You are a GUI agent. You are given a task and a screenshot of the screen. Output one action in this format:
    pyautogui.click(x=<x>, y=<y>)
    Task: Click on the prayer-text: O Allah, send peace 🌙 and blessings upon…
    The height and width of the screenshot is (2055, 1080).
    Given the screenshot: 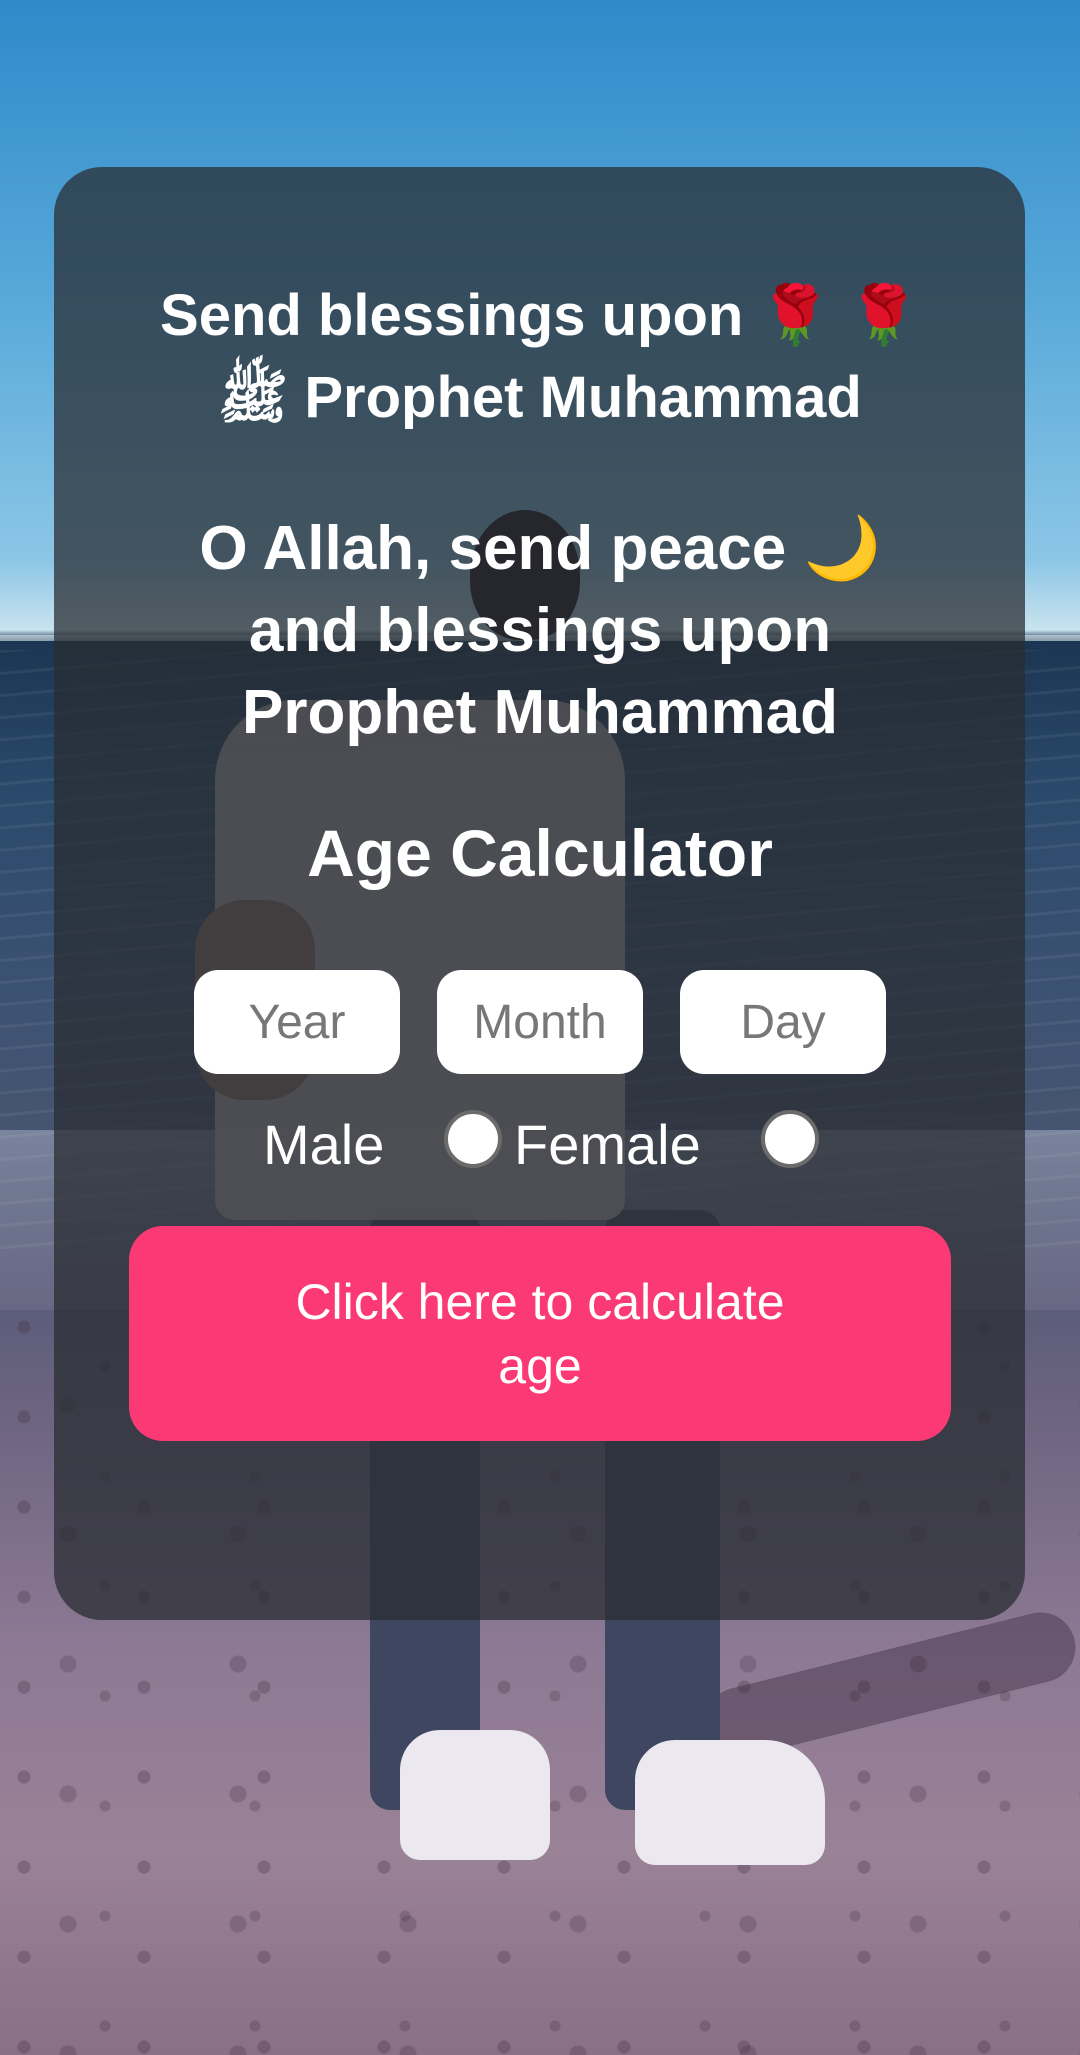 What is the action you would take?
    pyautogui.click(x=540, y=630)
    